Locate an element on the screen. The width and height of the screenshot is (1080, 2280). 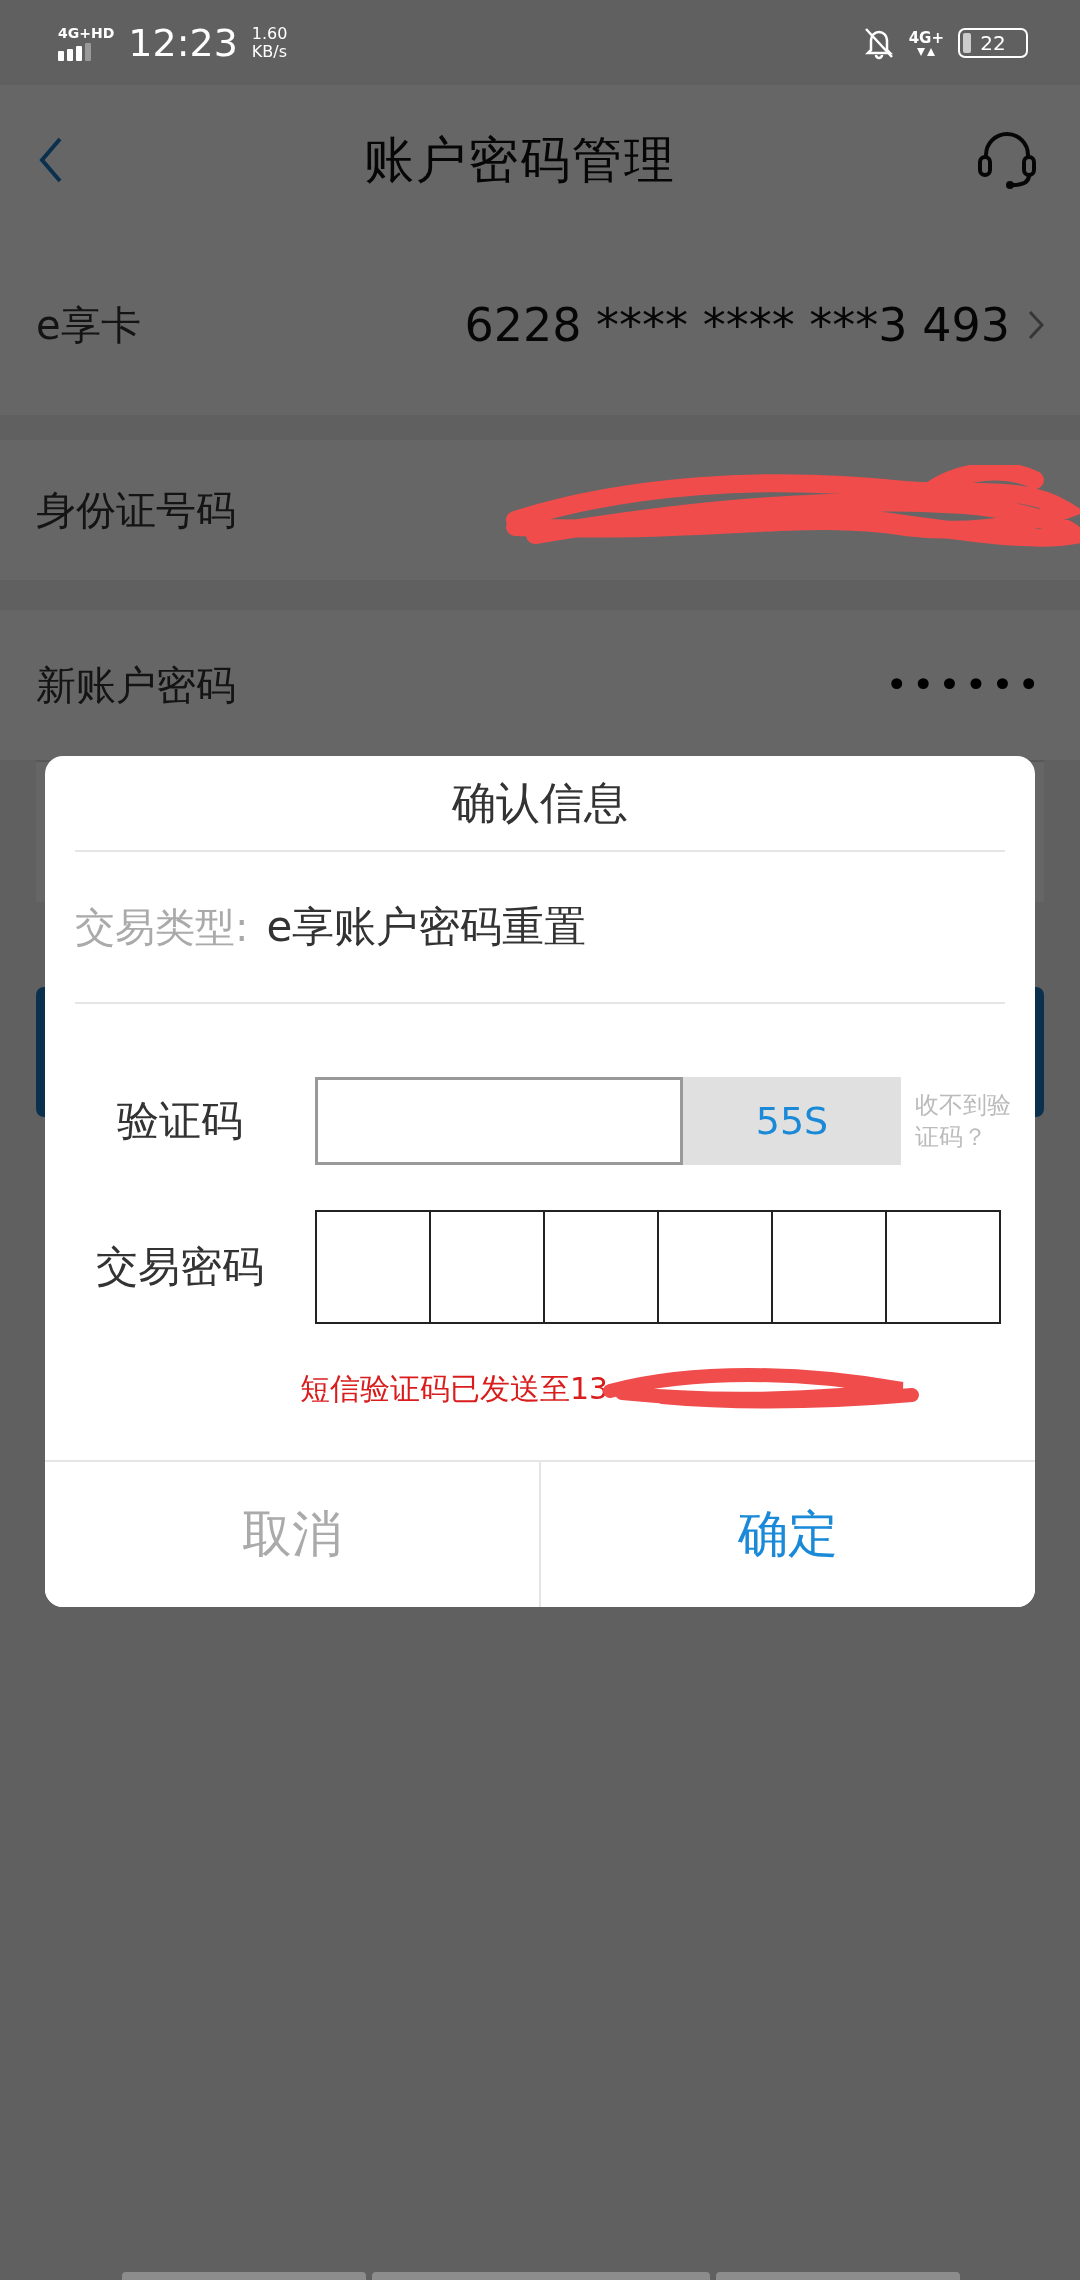
row-label: e享卡 is located at coordinates (88, 325).